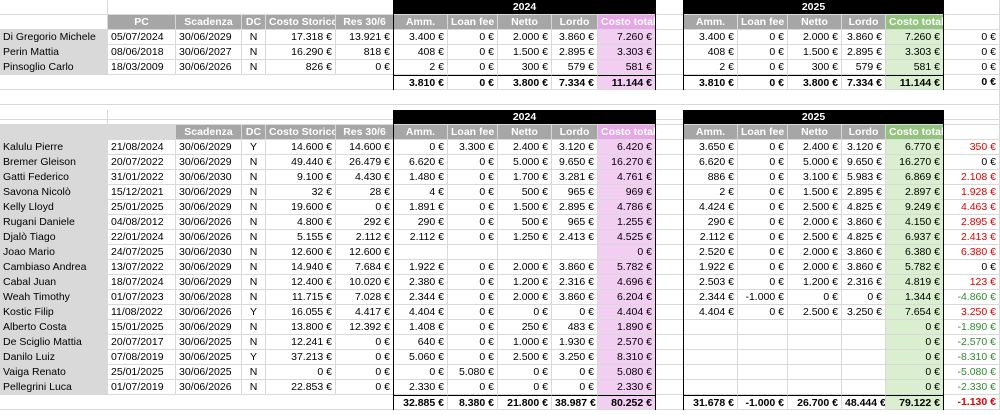 Image resolution: width=1000 pixels, height=415 pixels. Describe the element at coordinates (915, 37) in the screenshot. I see `value-2025: 7.260 €` at that location.